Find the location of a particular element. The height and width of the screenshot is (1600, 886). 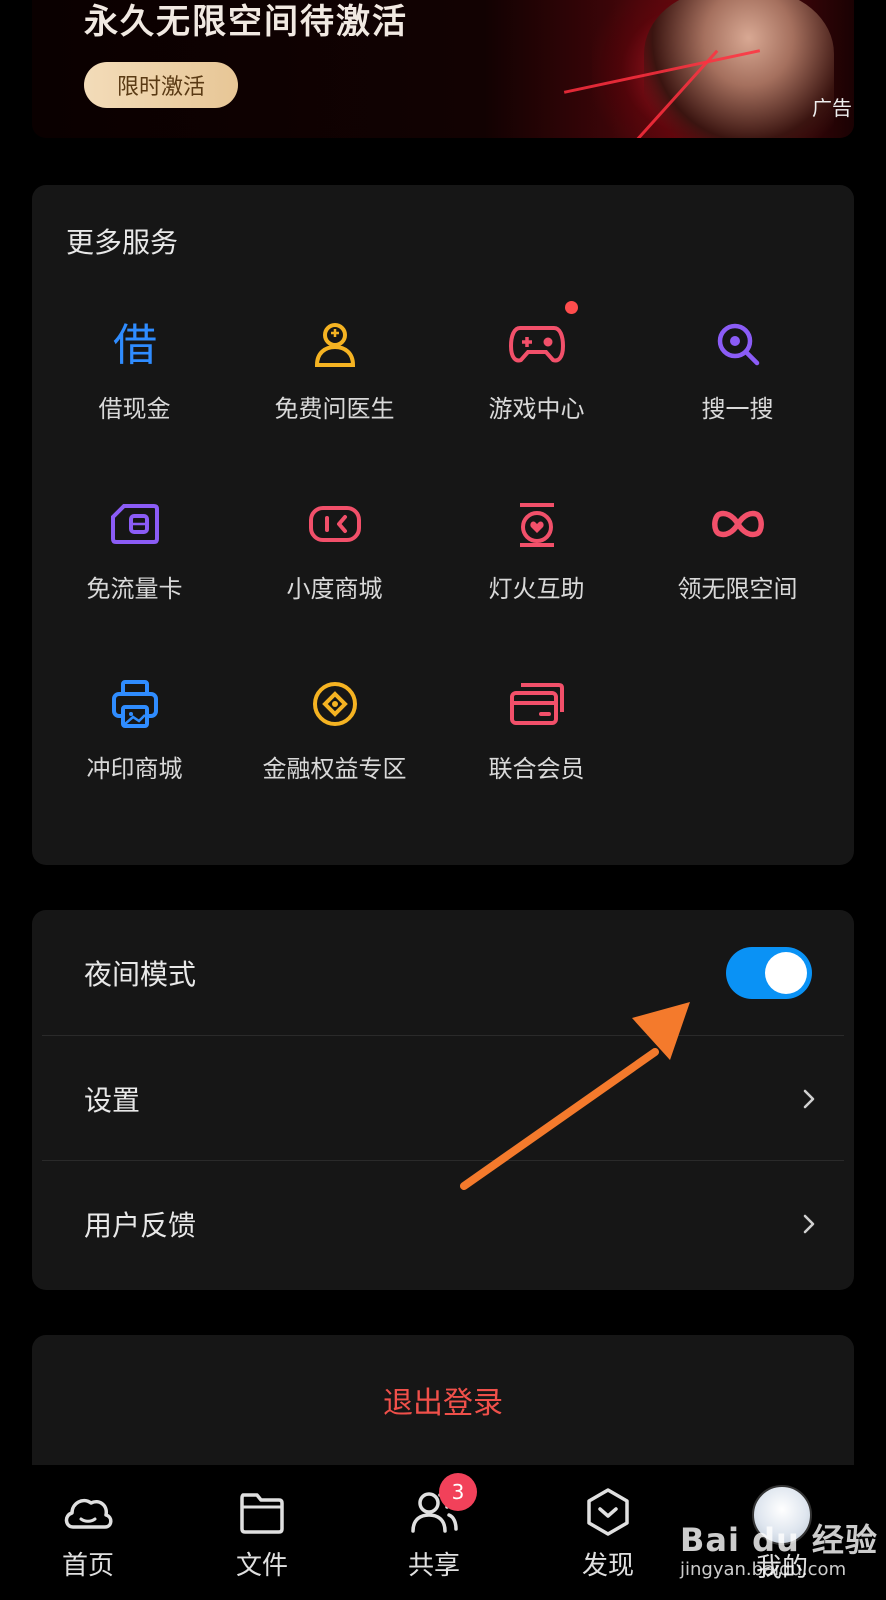

settings-row: 设置 is located at coordinates (443, 1098).